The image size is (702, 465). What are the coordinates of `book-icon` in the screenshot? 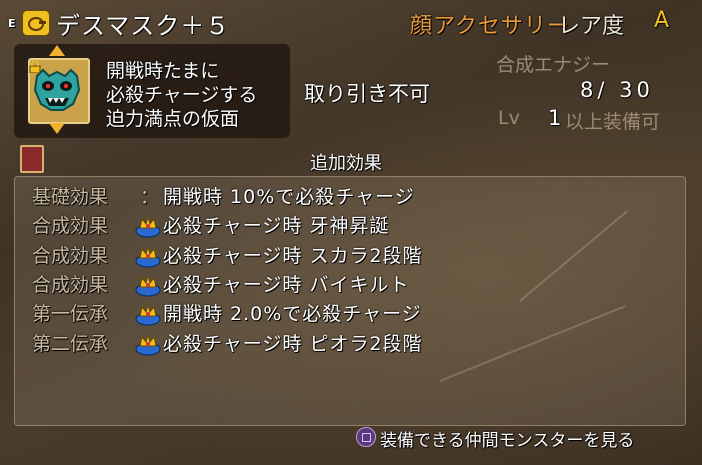 It's located at (32, 159).